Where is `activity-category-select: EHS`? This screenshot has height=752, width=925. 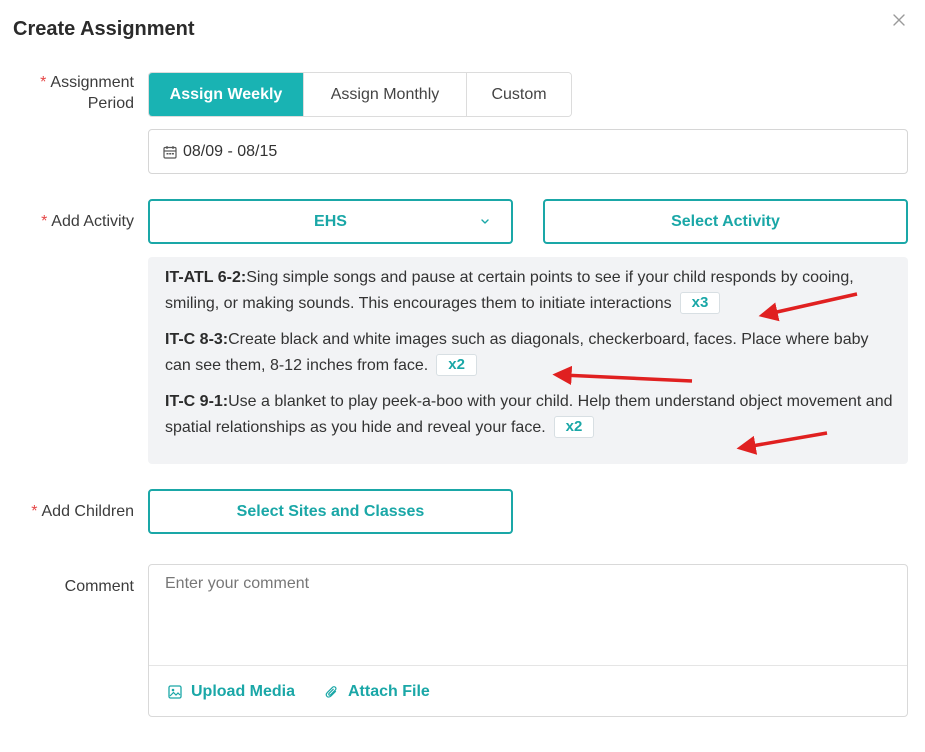 activity-category-select: EHS is located at coordinates (330, 221).